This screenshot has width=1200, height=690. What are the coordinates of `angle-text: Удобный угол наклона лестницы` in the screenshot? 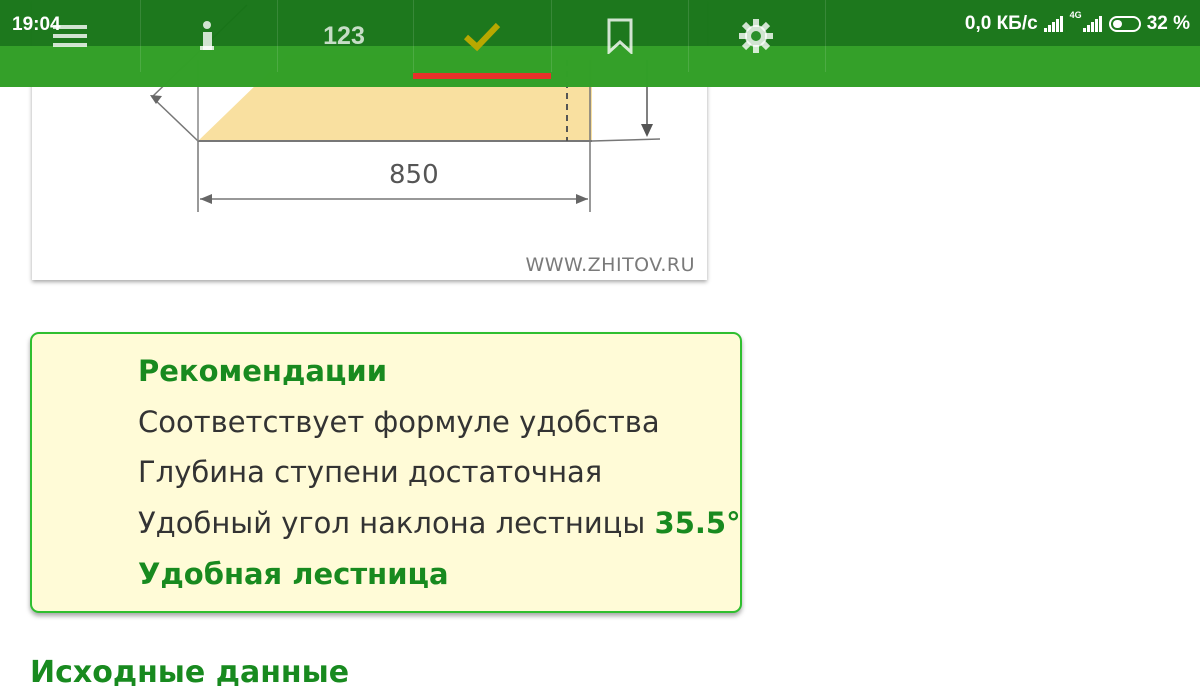 It's located at (392, 523).